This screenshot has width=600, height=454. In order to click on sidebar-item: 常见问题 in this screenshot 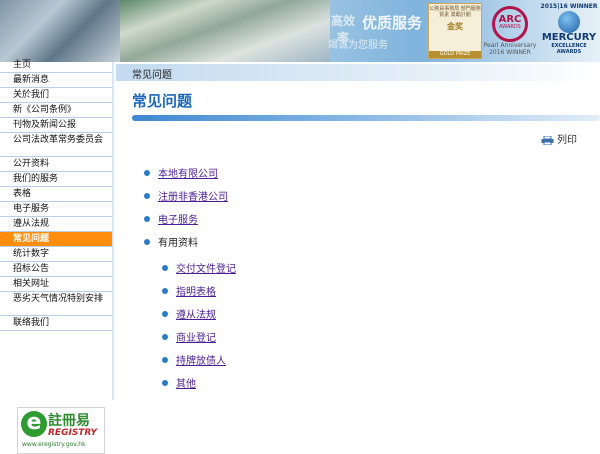, I will do `click(56, 239)`.